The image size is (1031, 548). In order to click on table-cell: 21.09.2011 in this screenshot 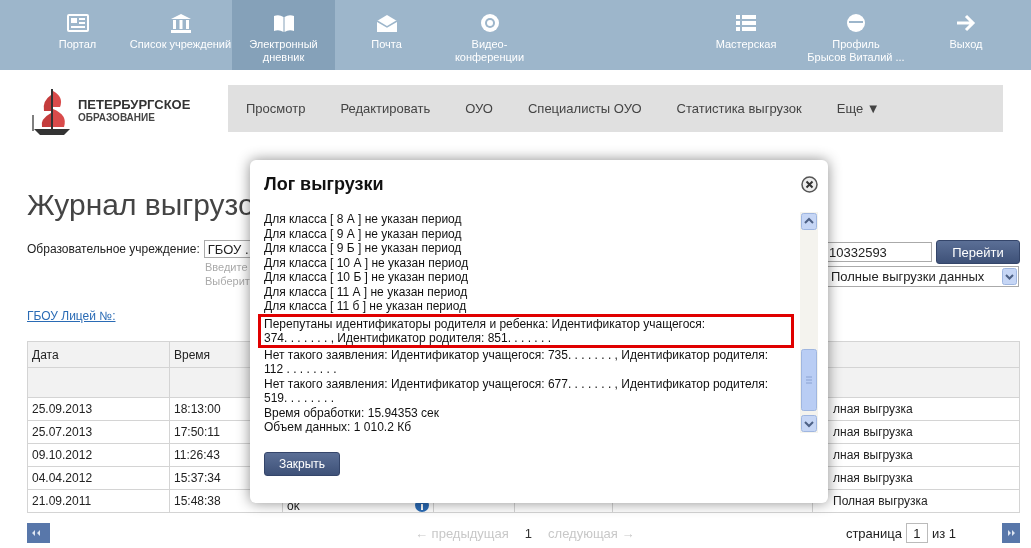, I will do `click(98, 501)`.